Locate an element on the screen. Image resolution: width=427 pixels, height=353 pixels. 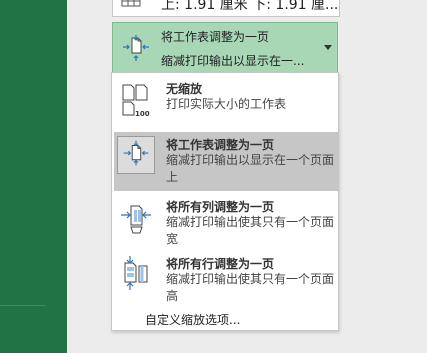
menu-item-desc: 缩减打印输出使其只有一个页面高 is located at coordinates (250, 287).